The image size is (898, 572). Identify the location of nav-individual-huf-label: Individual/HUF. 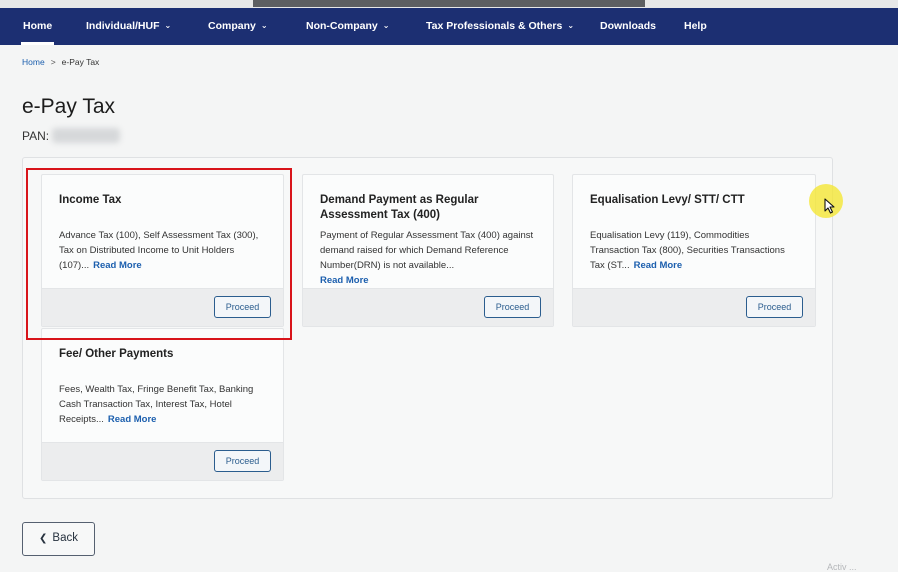
(123, 26).